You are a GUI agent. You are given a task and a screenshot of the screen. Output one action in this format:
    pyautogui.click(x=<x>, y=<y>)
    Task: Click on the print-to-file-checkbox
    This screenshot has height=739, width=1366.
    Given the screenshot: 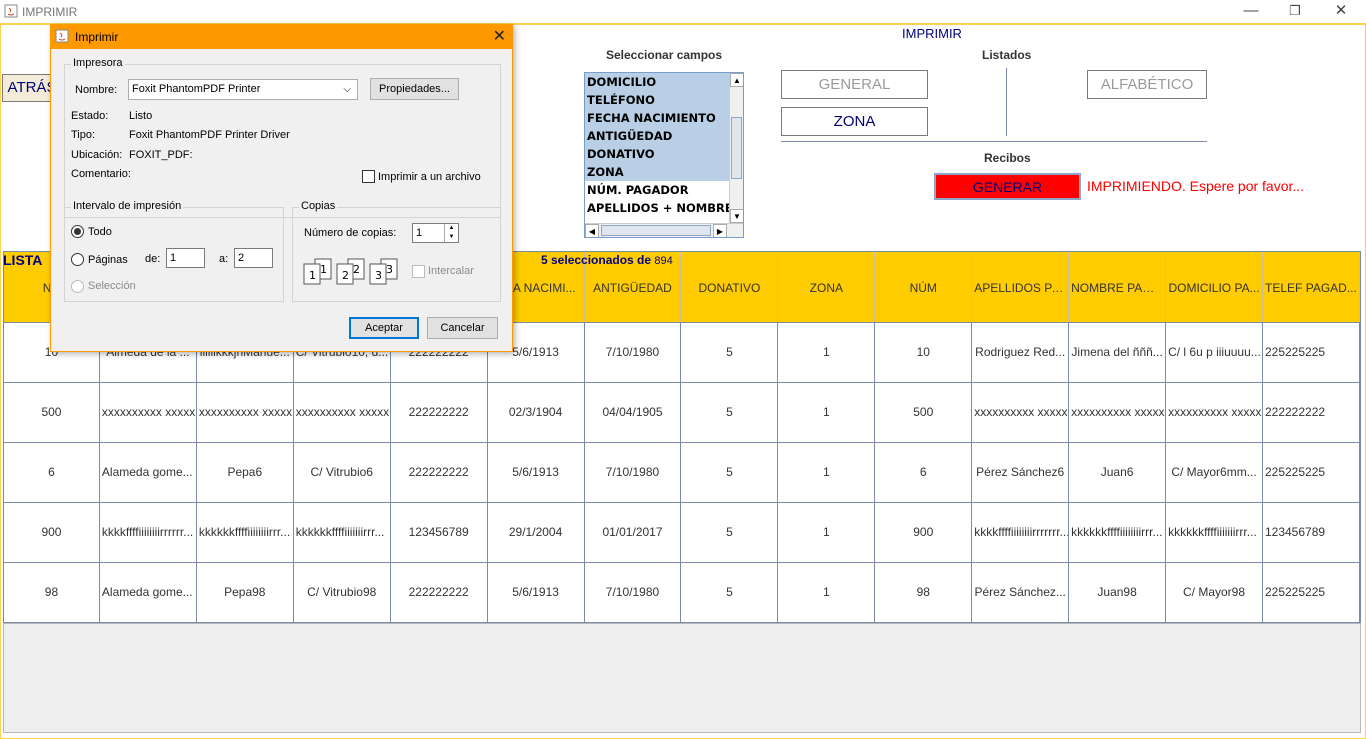 What is the action you would take?
    pyautogui.click(x=368, y=176)
    